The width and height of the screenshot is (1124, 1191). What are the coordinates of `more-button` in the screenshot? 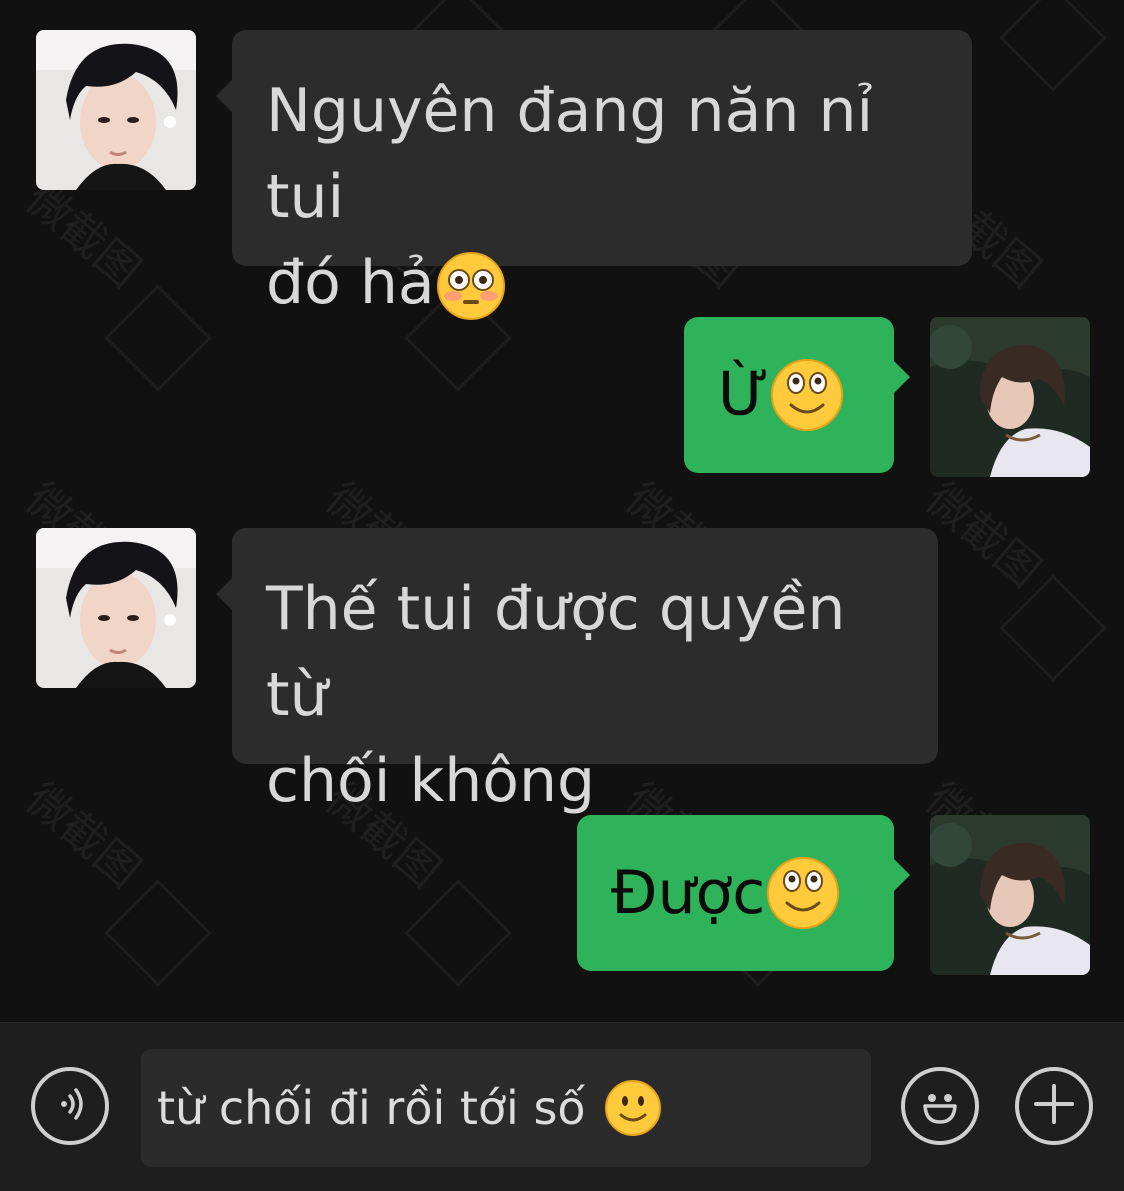 It's located at (1054, 1106).